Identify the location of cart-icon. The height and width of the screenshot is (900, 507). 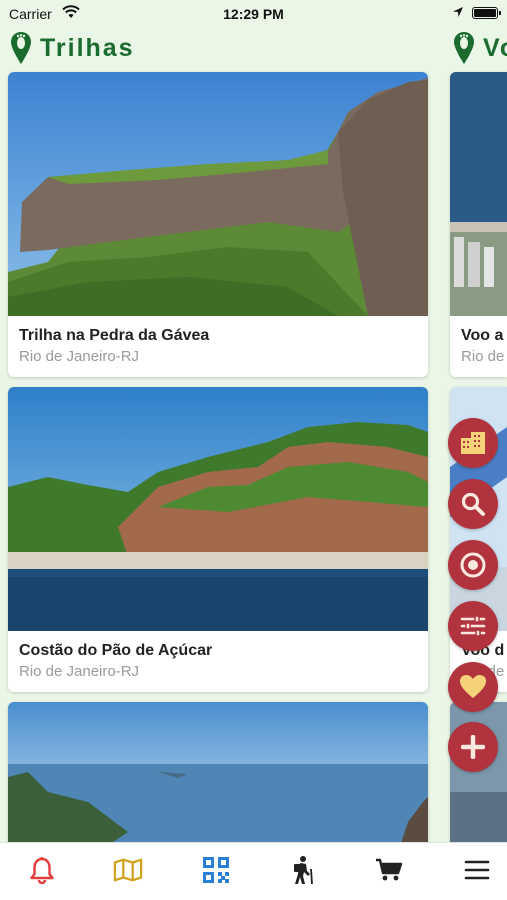
(389, 869).